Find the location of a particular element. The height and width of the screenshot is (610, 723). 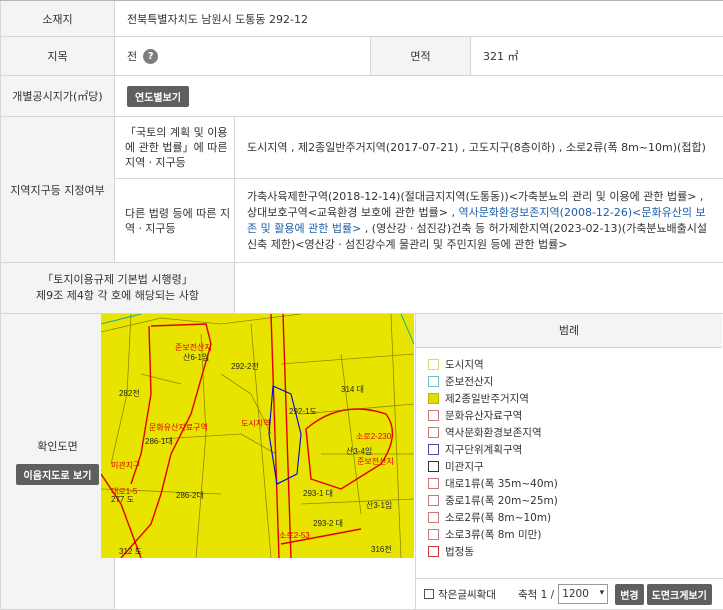

legend-label: 중로1류(폭 20m~25m) is located at coordinates (501, 501).